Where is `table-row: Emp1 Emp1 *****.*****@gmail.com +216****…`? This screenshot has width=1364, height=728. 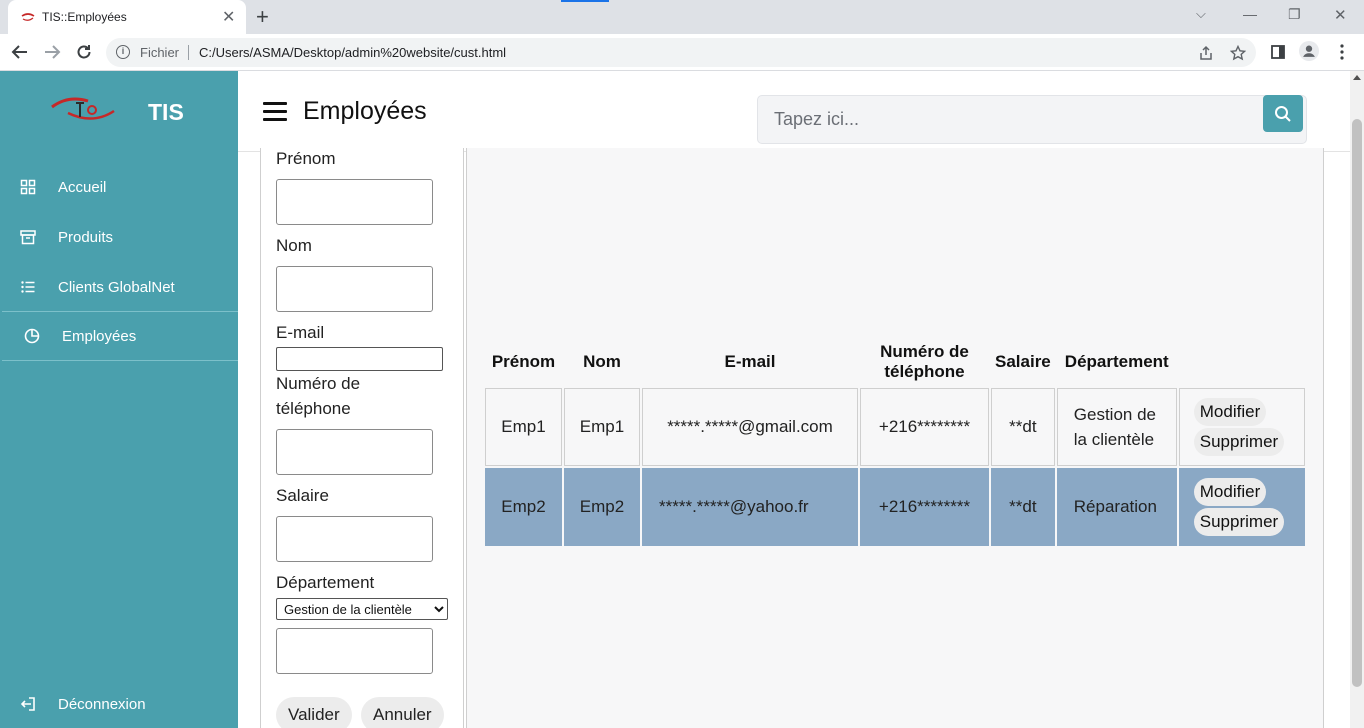
table-row: Emp1 Emp1 *****.*****@gmail.com +216****… is located at coordinates (895, 427).